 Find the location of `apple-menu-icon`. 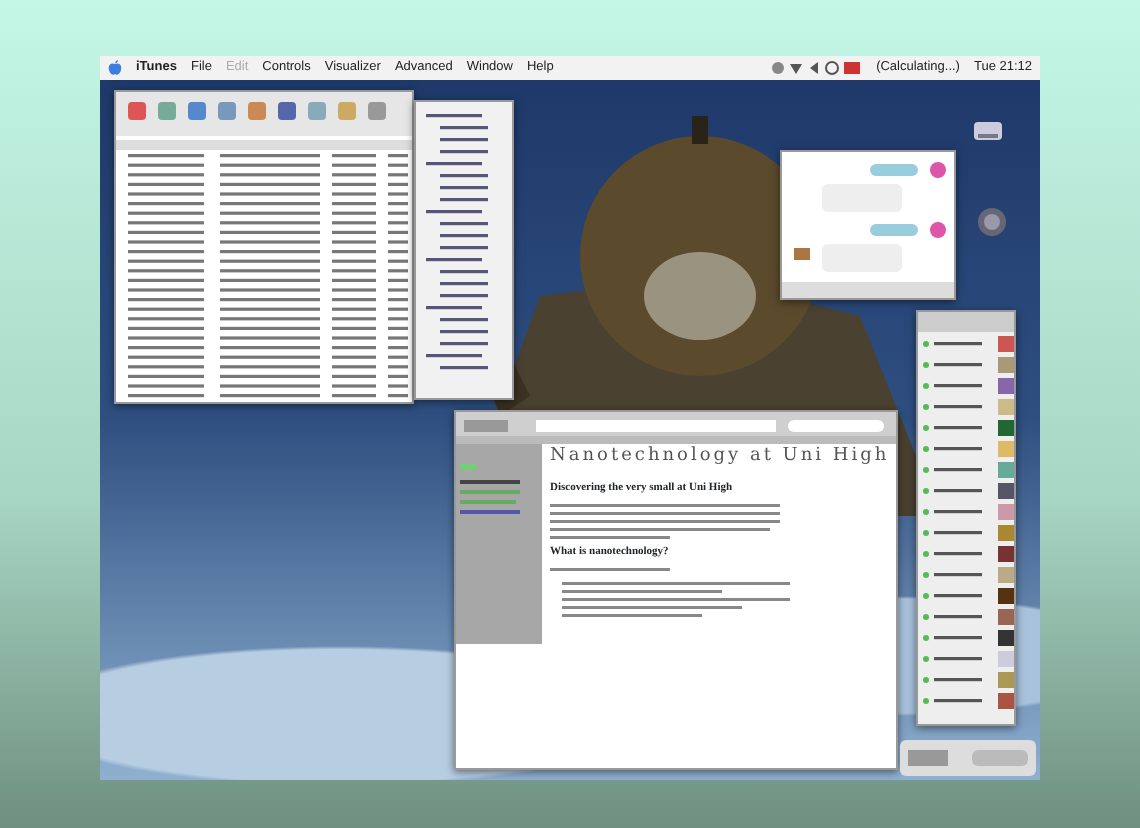

apple-menu-icon is located at coordinates (115, 68).